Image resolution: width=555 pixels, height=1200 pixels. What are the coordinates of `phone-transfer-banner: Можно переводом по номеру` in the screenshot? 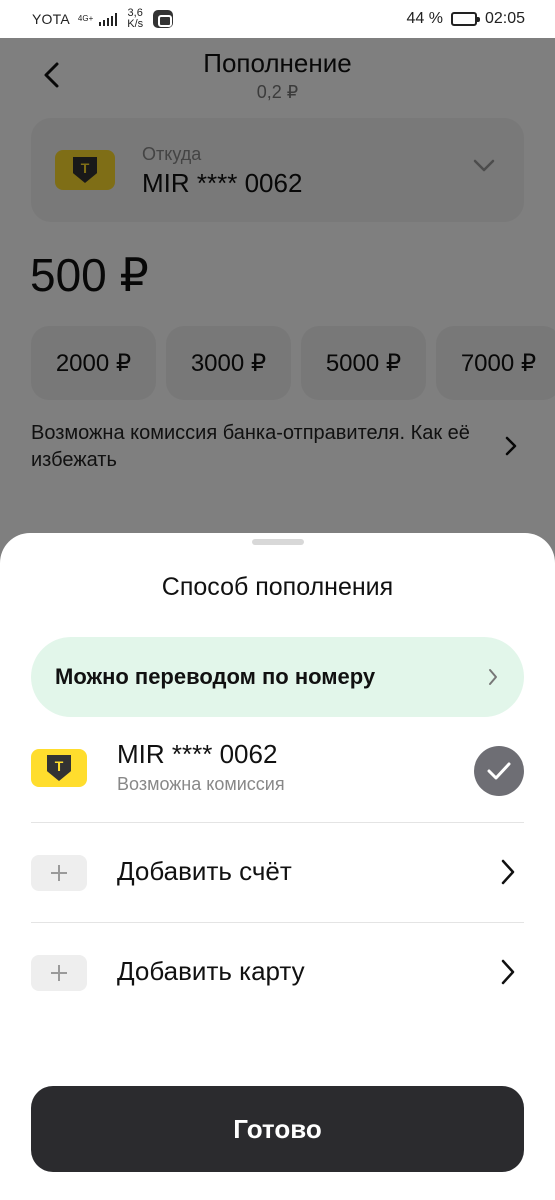 It's located at (277, 677).